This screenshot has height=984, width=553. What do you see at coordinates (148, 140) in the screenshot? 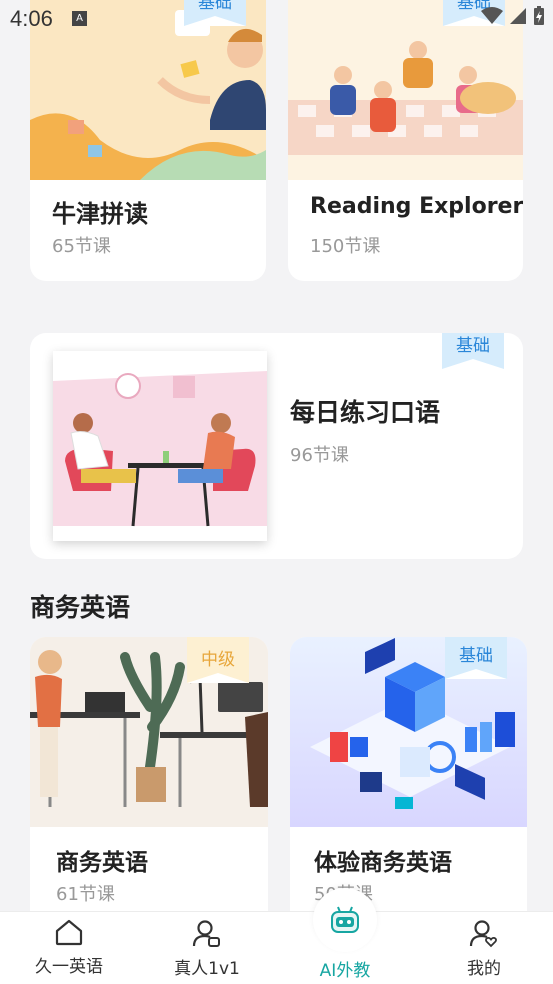
I see `course-card-phonics: 基础 牛津拼读 65节课` at bounding box center [148, 140].